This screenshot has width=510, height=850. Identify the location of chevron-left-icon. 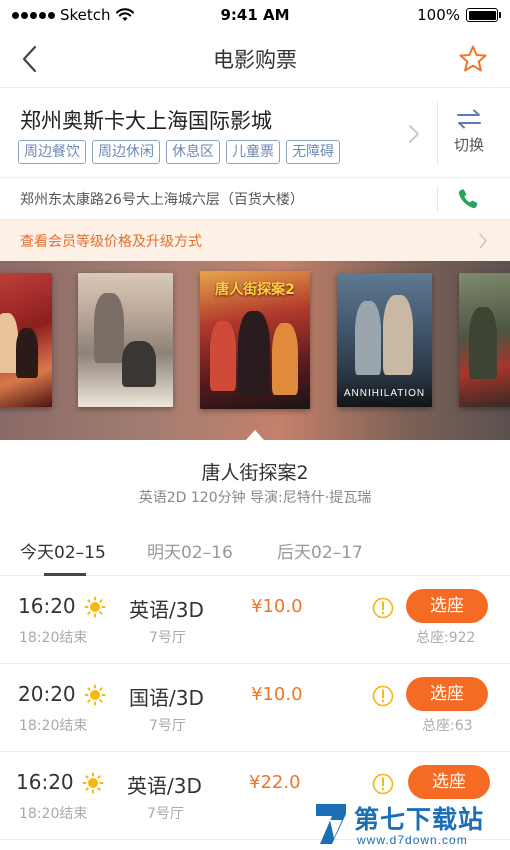
(29, 59).